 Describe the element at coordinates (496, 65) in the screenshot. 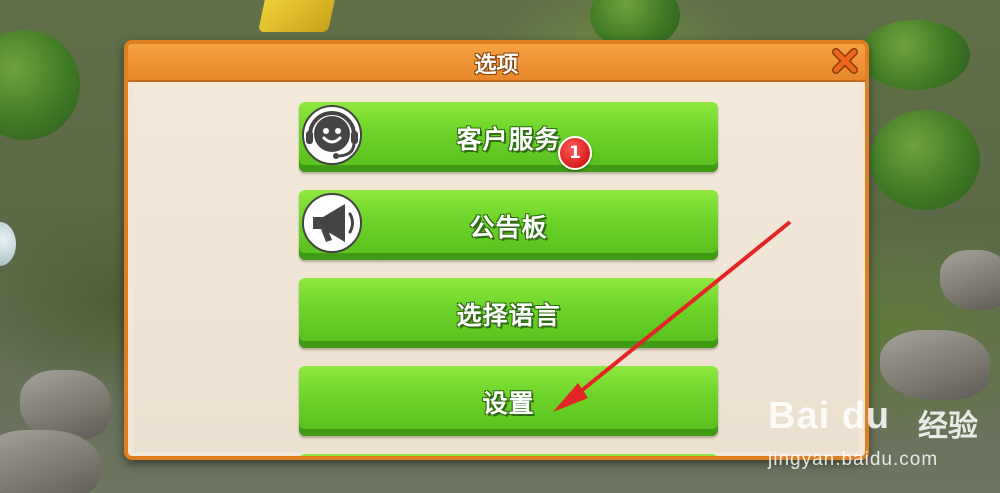

I see `dialog-title: 选项` at that location.